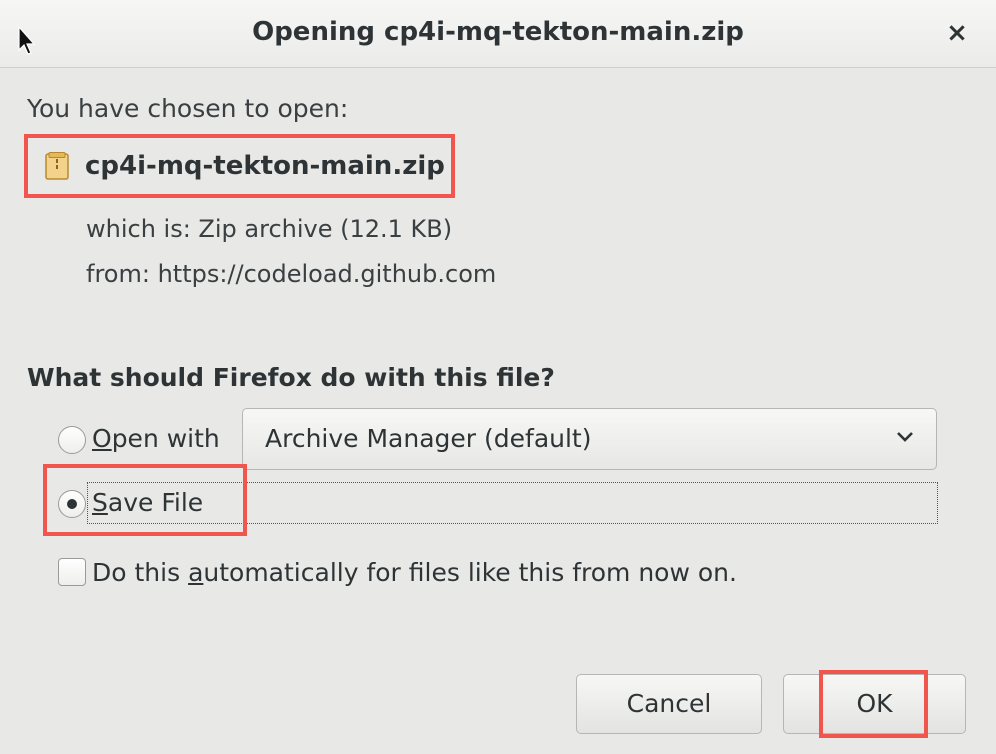  What do you see at coordinates (291, 274) in the screenshot?
I see `file-source: from: https://codeload.github.com` at bounding box center [291, 274].